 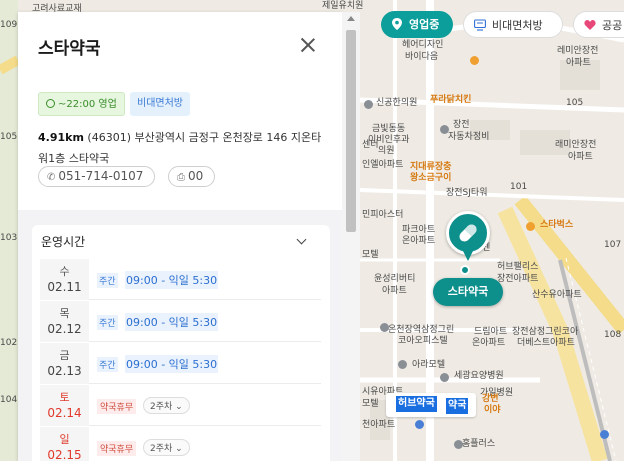 I want to click on map-label: 온천장역삼정그린, so click(x=421, y=330).